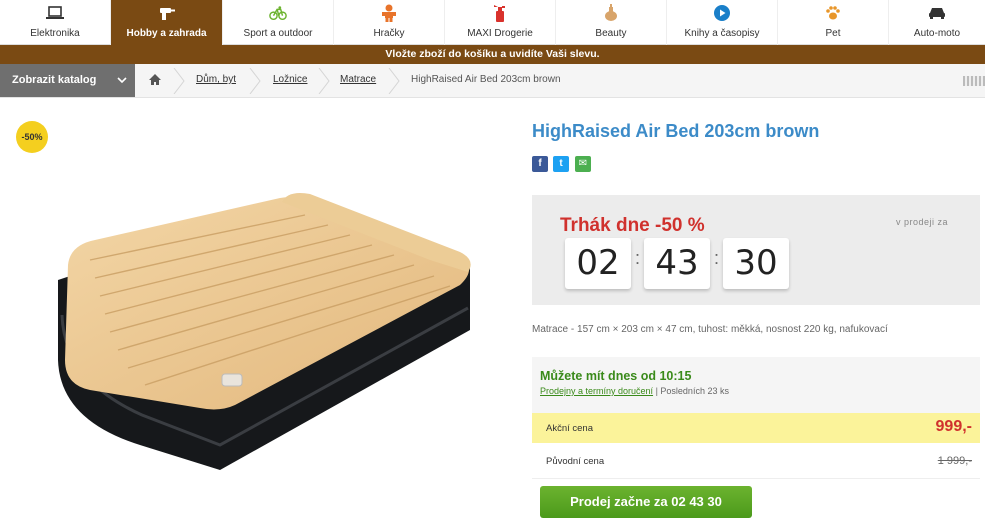 The height and width of the screenshot is (528, 985). What do you see at coordinates (611, 13) in the screenshot?
I see `cosmetics-icon` at bounding box center [611, 13].